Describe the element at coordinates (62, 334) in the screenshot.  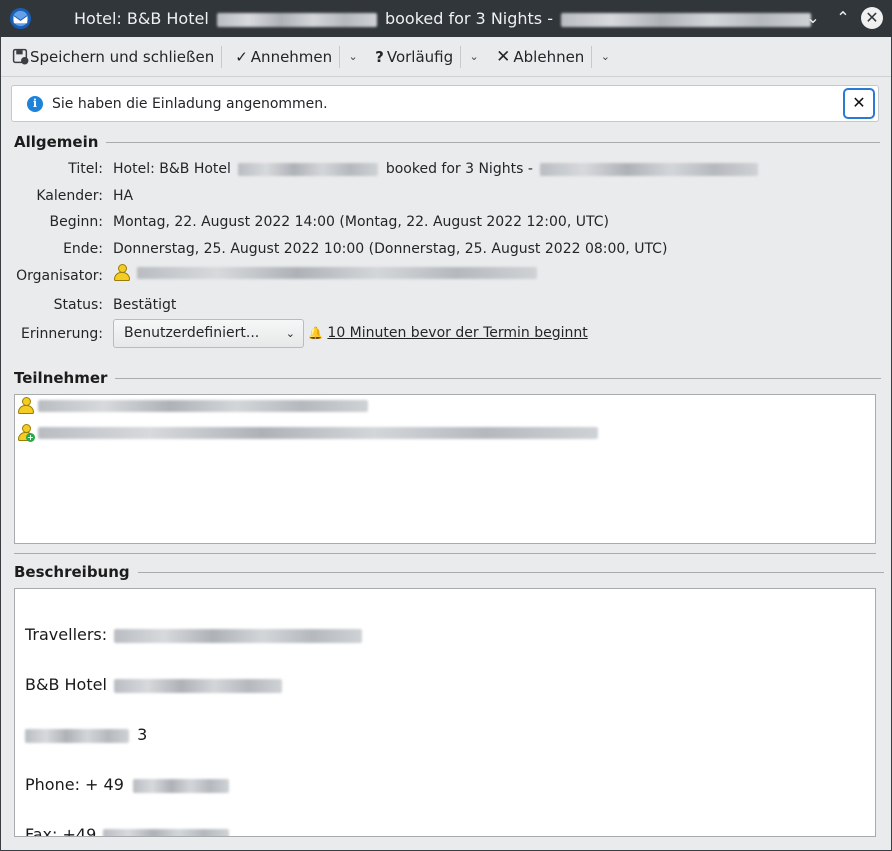
I see `reminder-label: Erinnerung:` at that location.